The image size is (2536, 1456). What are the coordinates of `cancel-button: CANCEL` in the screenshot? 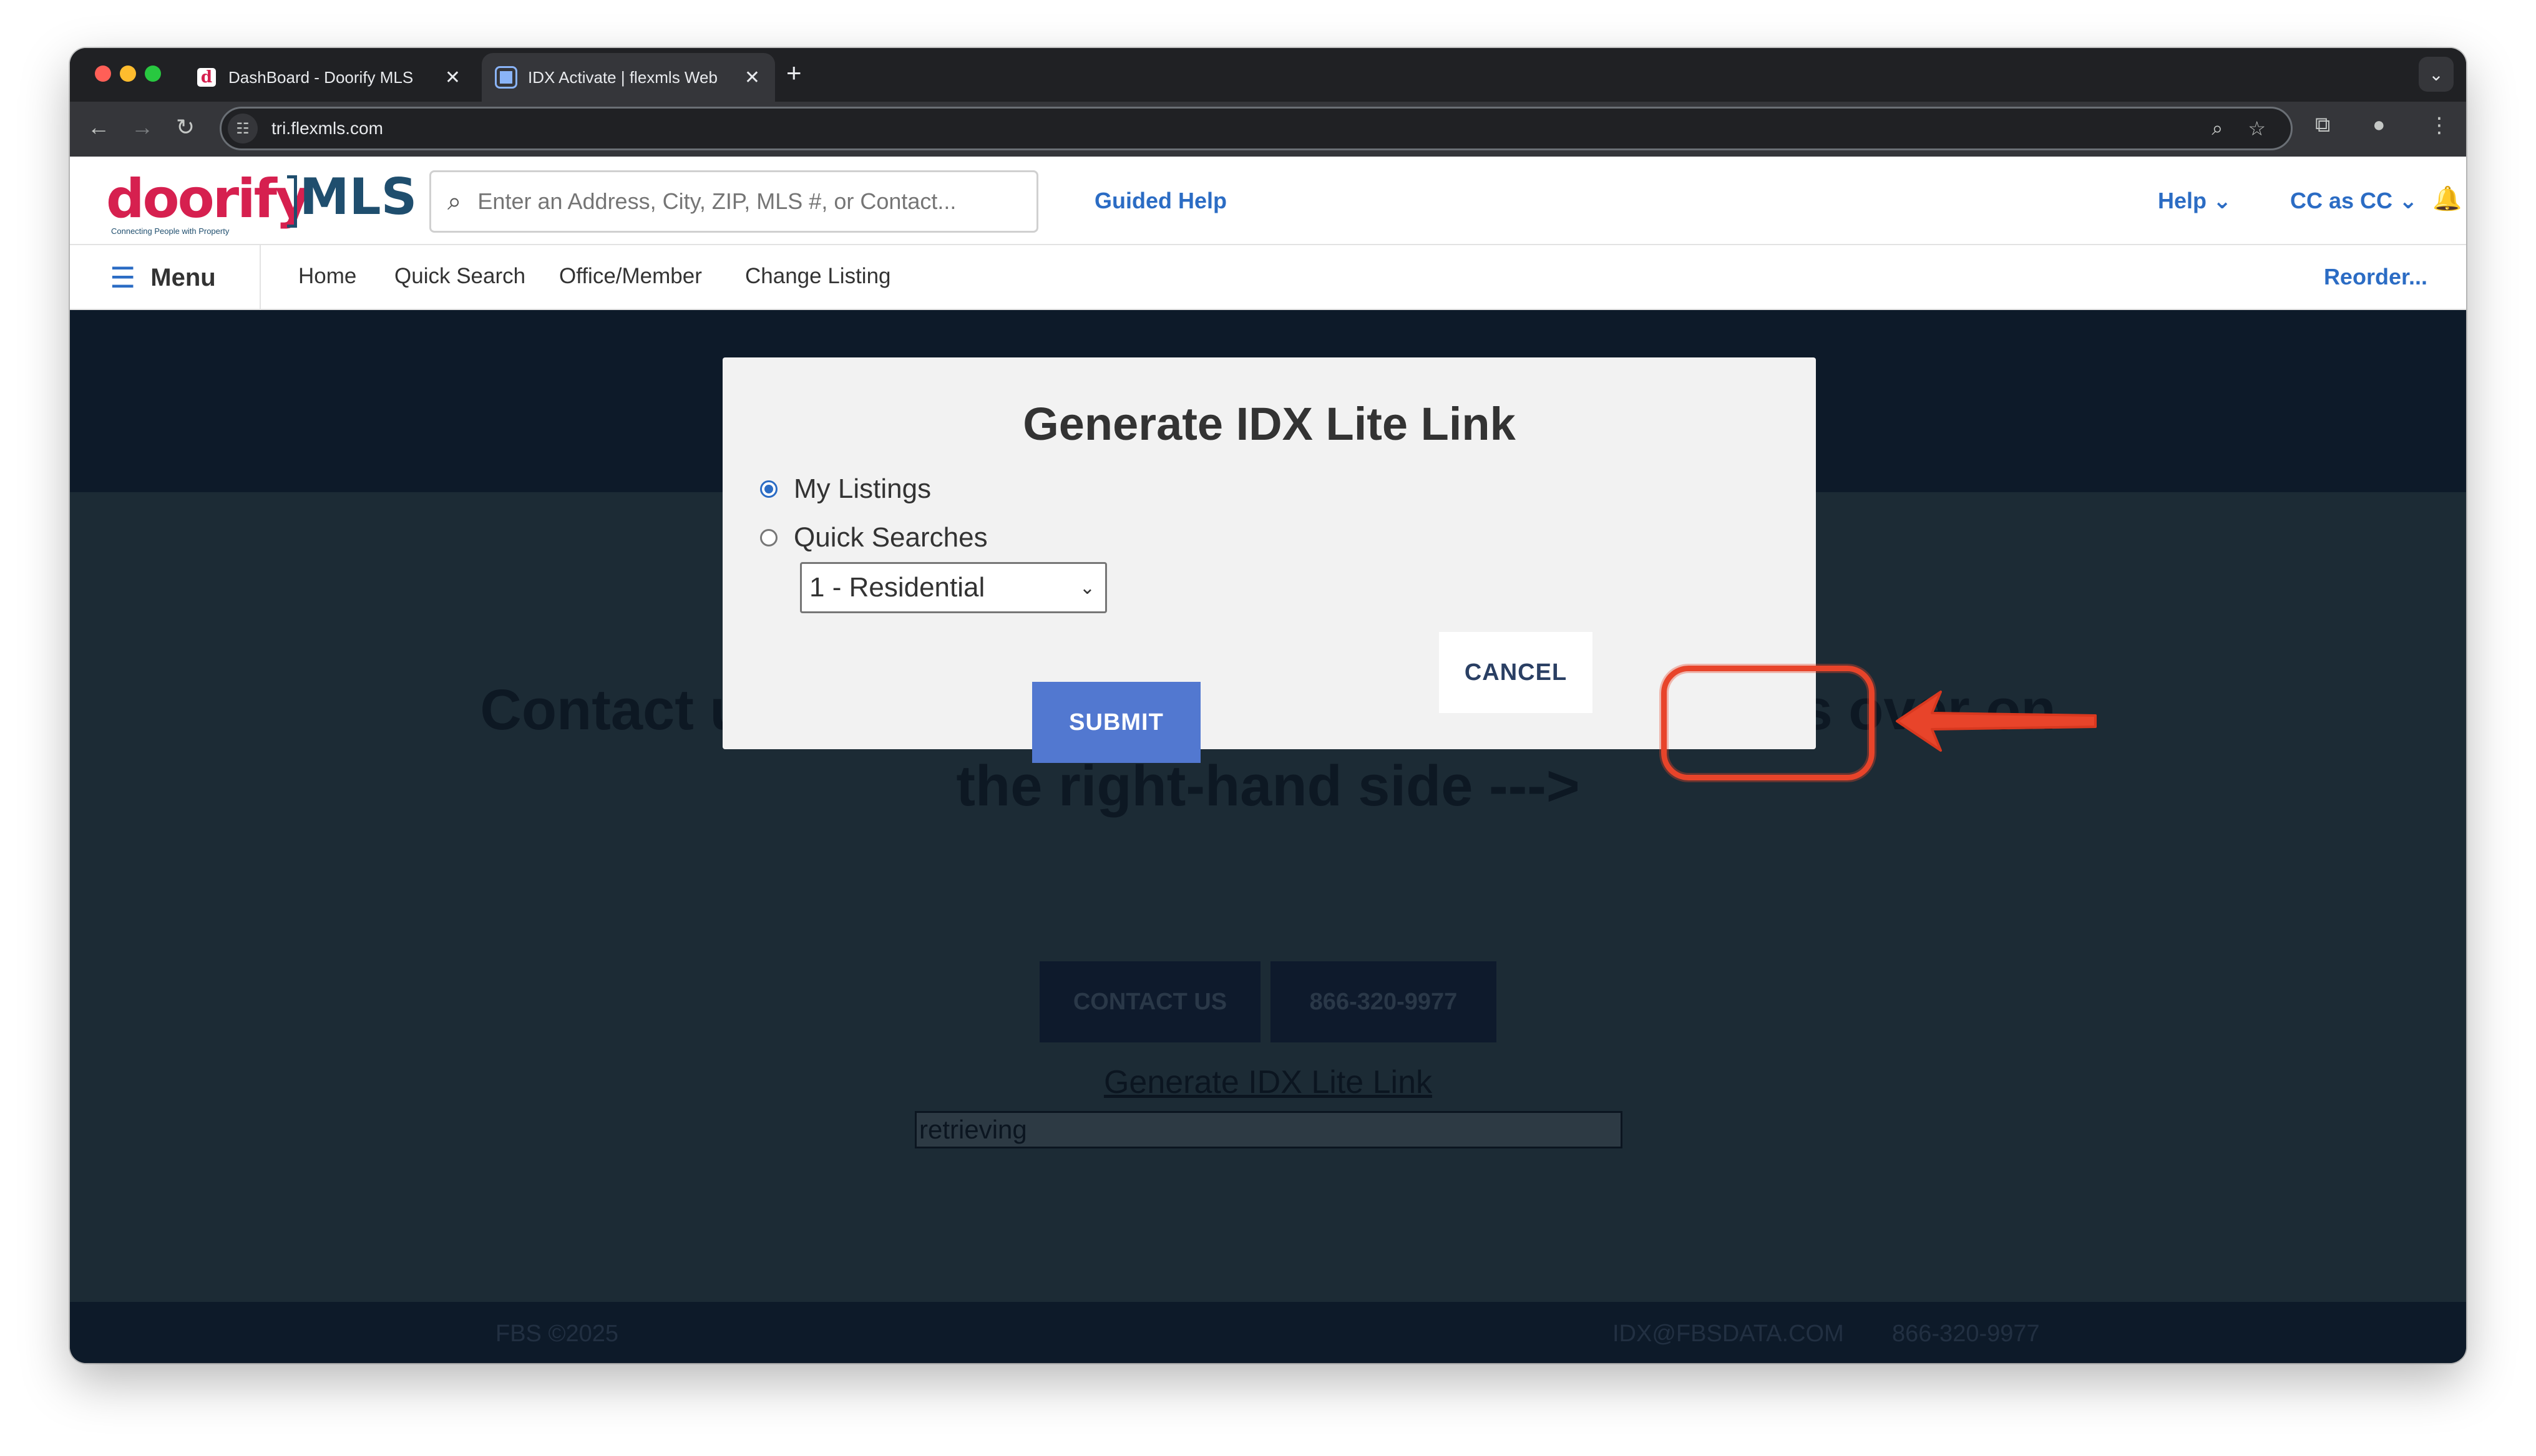 It's located at (1515, 672).